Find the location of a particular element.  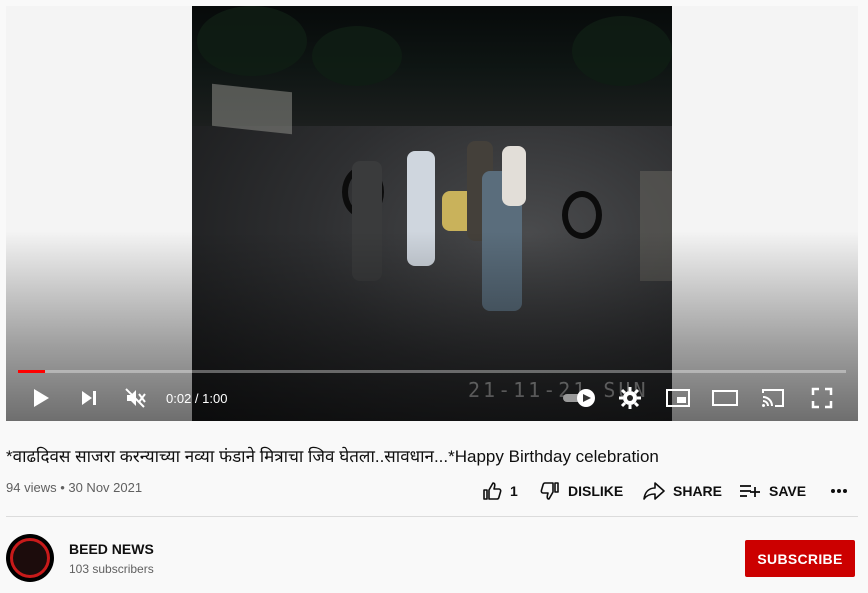

time-current: 0:02 is located at coordinates (179, 398).